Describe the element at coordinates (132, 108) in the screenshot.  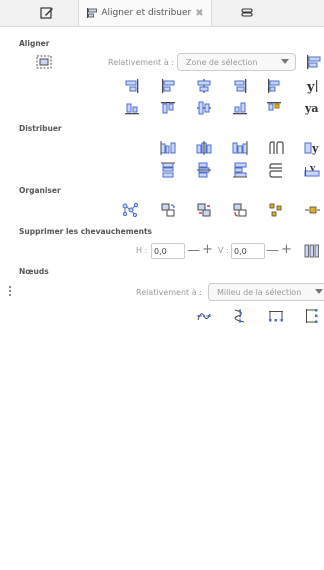
I see `align-bottom-icon` at that location.